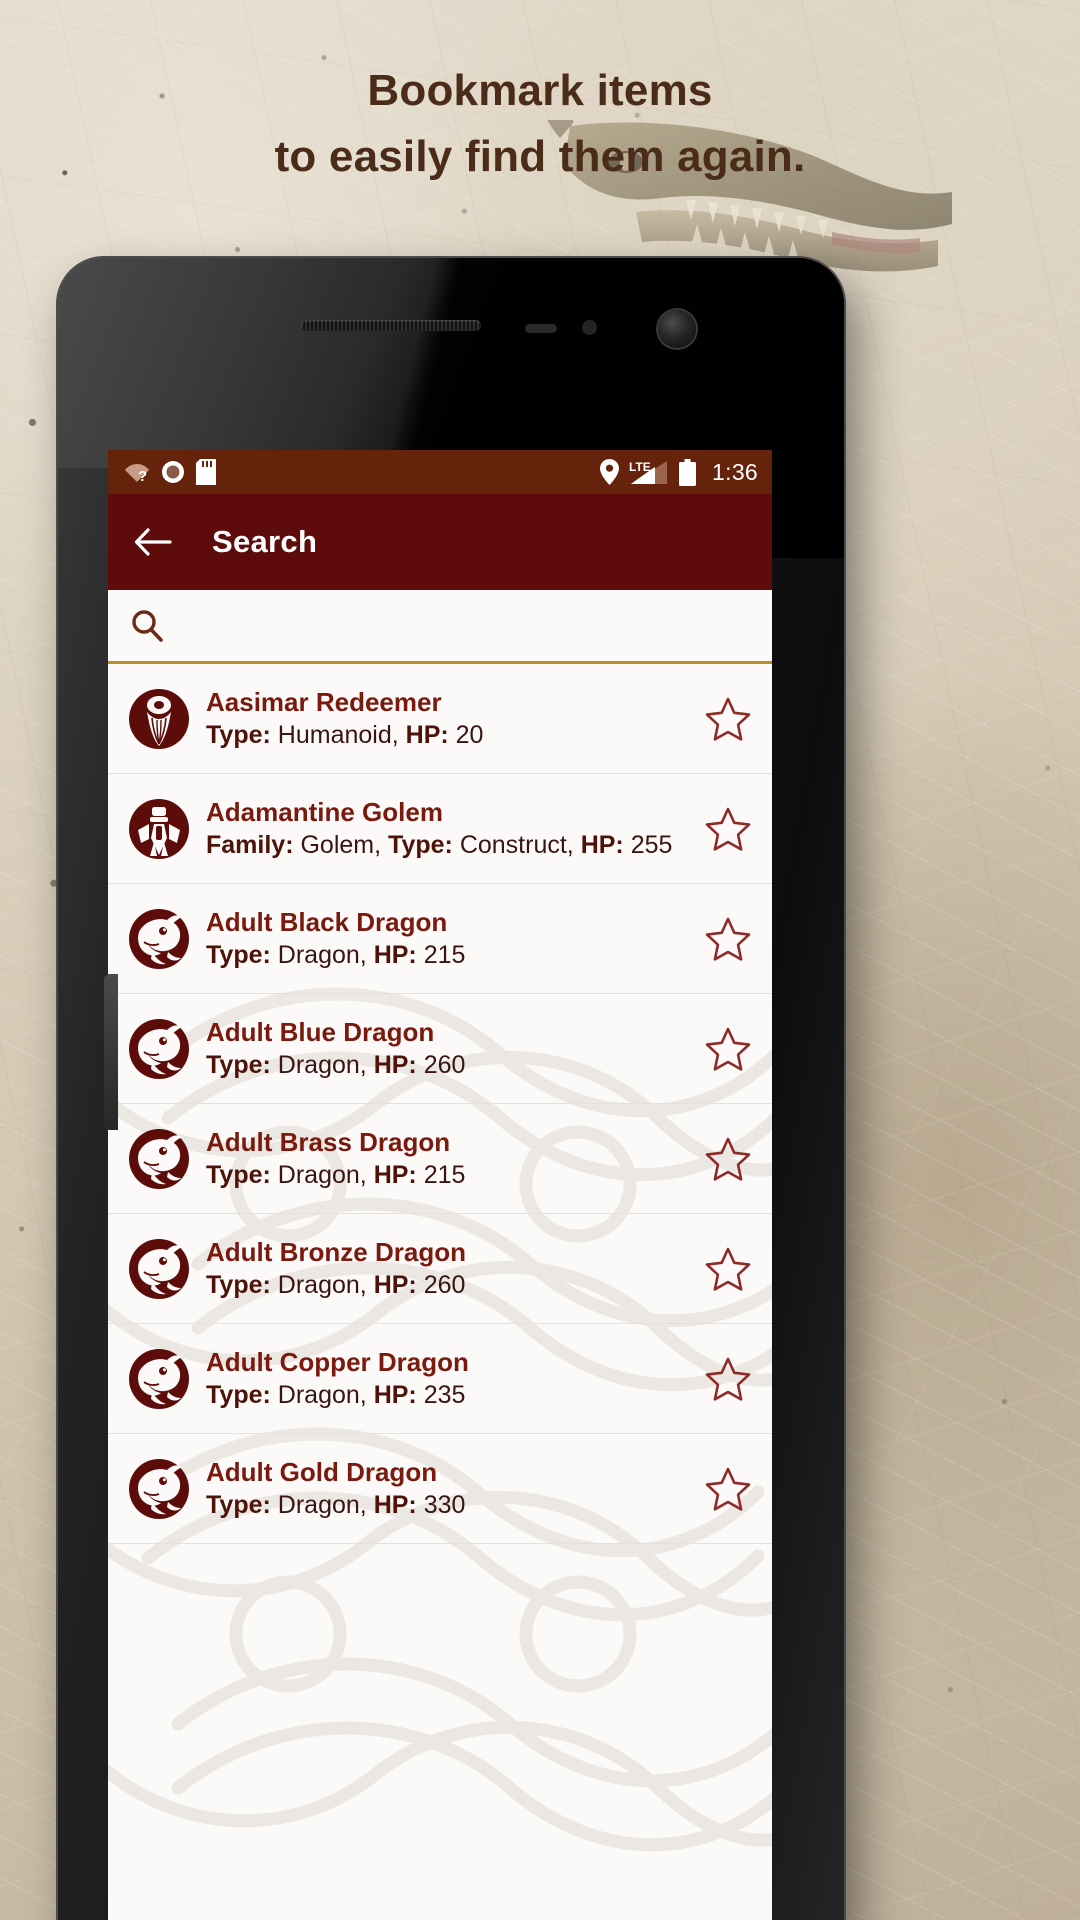  What do you see at coordinates (651, 844) in the screenshot?
I see `stat-value: 255` at bounding box center [651, 844].